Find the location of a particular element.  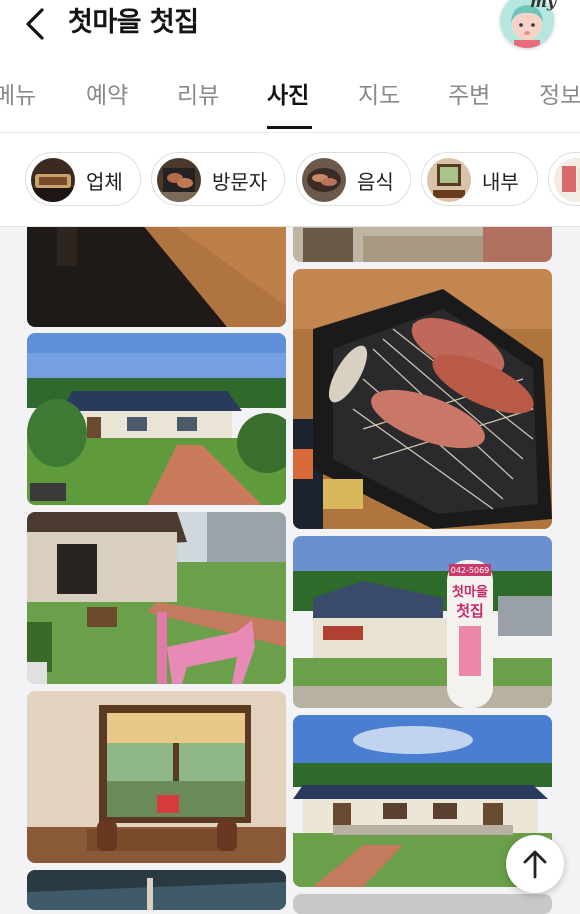

sign-text-bottom: 첫집 is located at coordinates (470, 611).